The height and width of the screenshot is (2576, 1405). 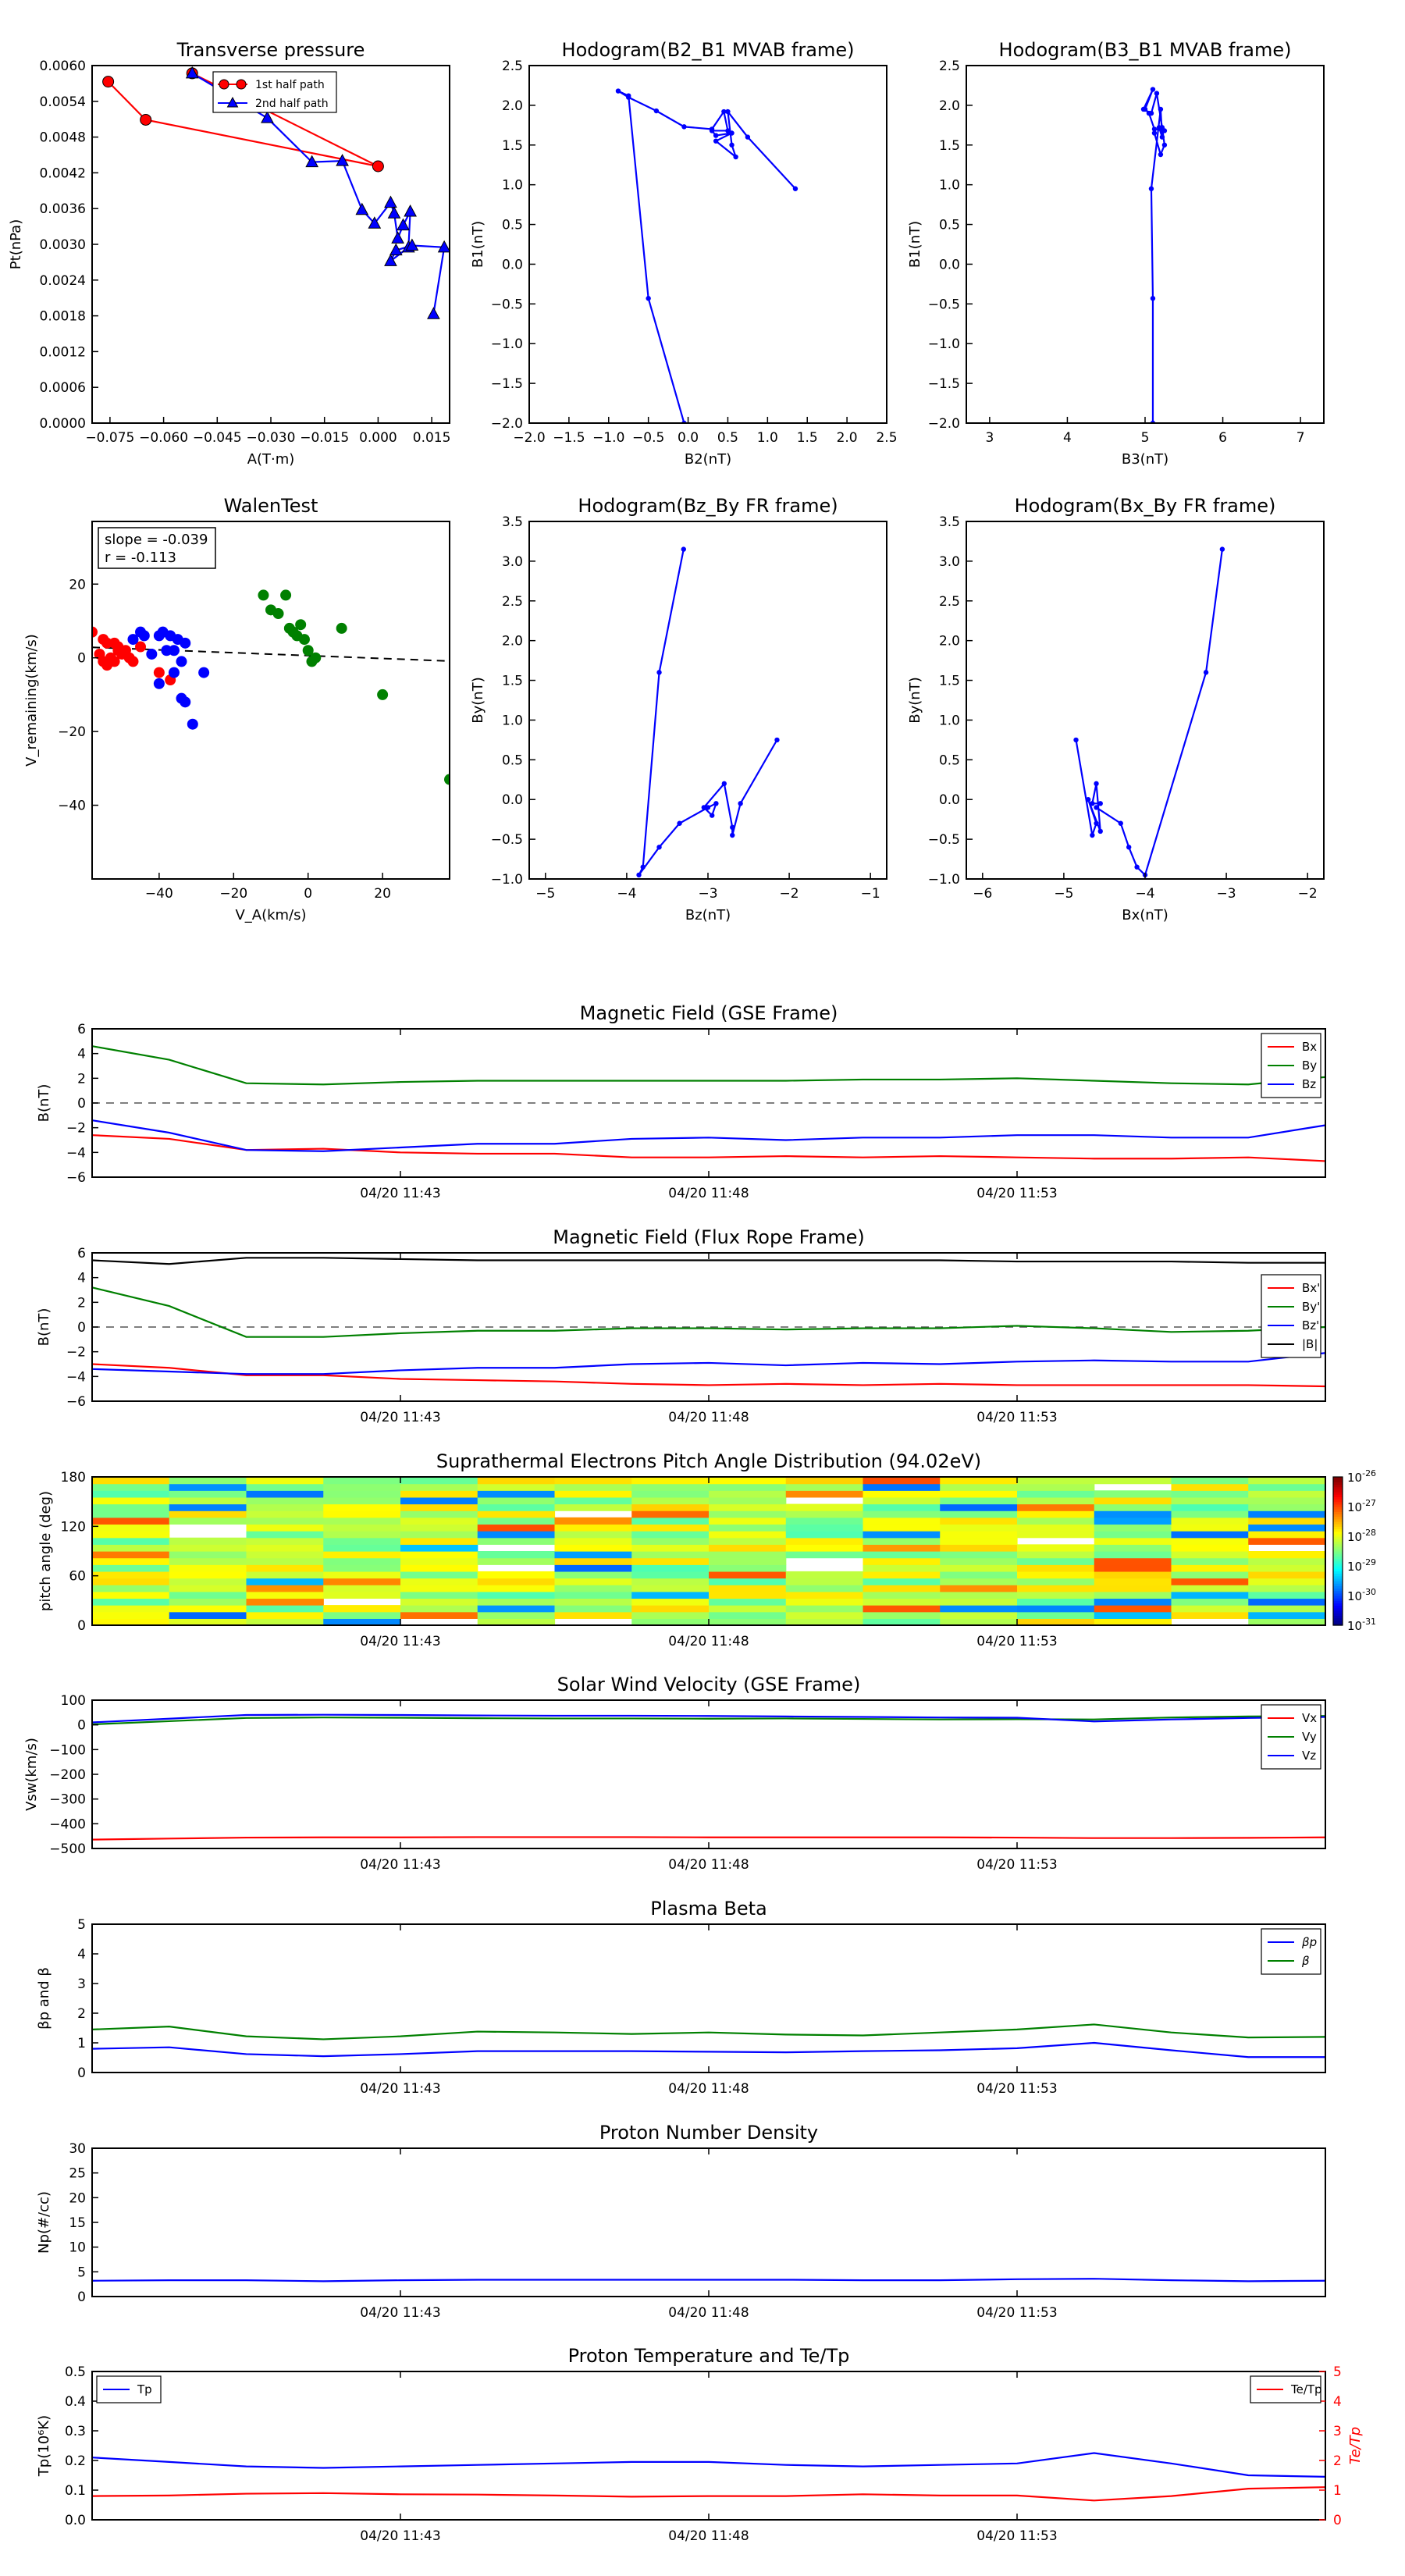 I want to click on suprathermal-pad-ytick-label: 0, so click(x=81, y=1626).